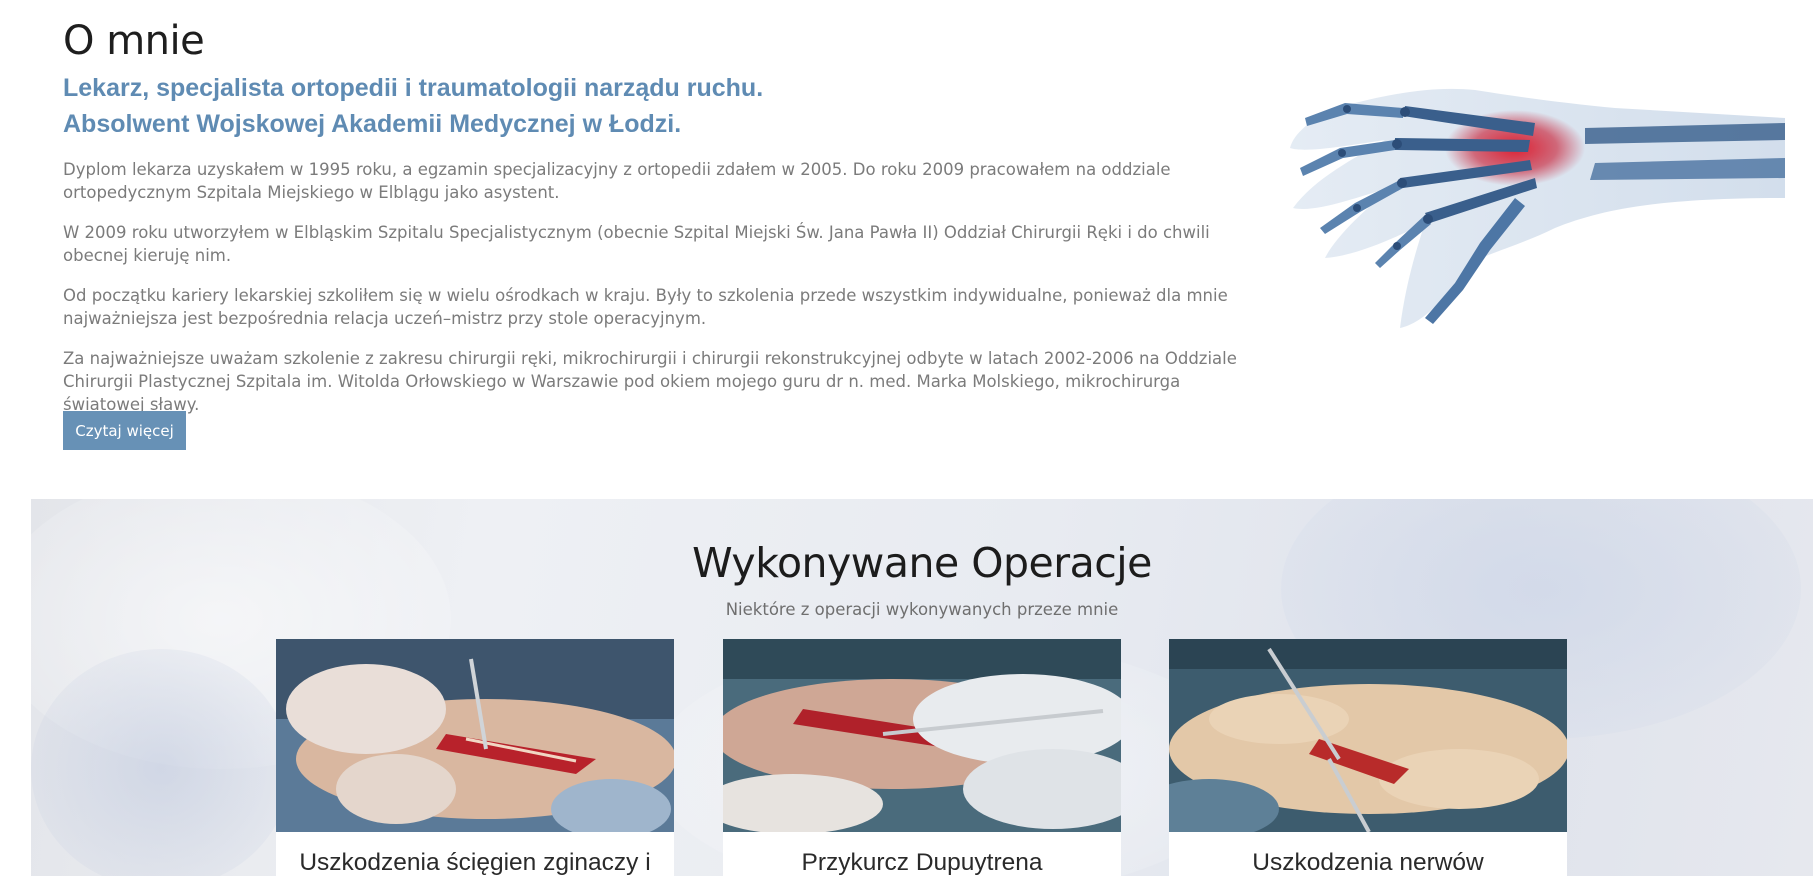 This screenshot has width=1813, height=876. Describe the element at coordinates (922, 862) in the screenshot. I see `operation-card-title: Przykurcz Dupuytrena` at that location.